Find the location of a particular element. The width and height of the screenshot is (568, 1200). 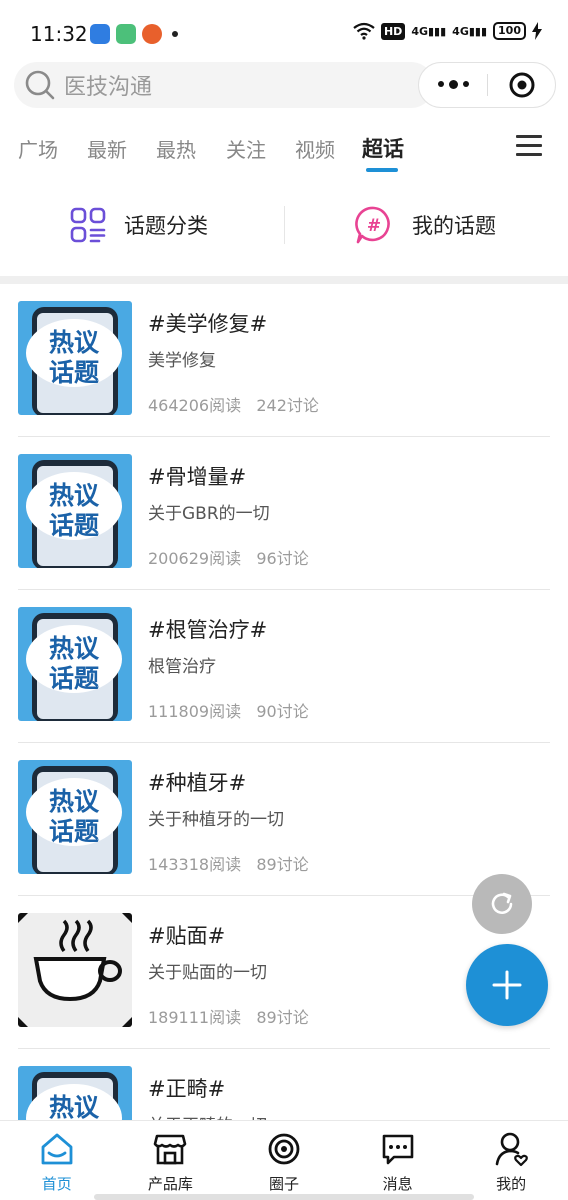

topic-thumbnail is located at coordinates (75, 970).